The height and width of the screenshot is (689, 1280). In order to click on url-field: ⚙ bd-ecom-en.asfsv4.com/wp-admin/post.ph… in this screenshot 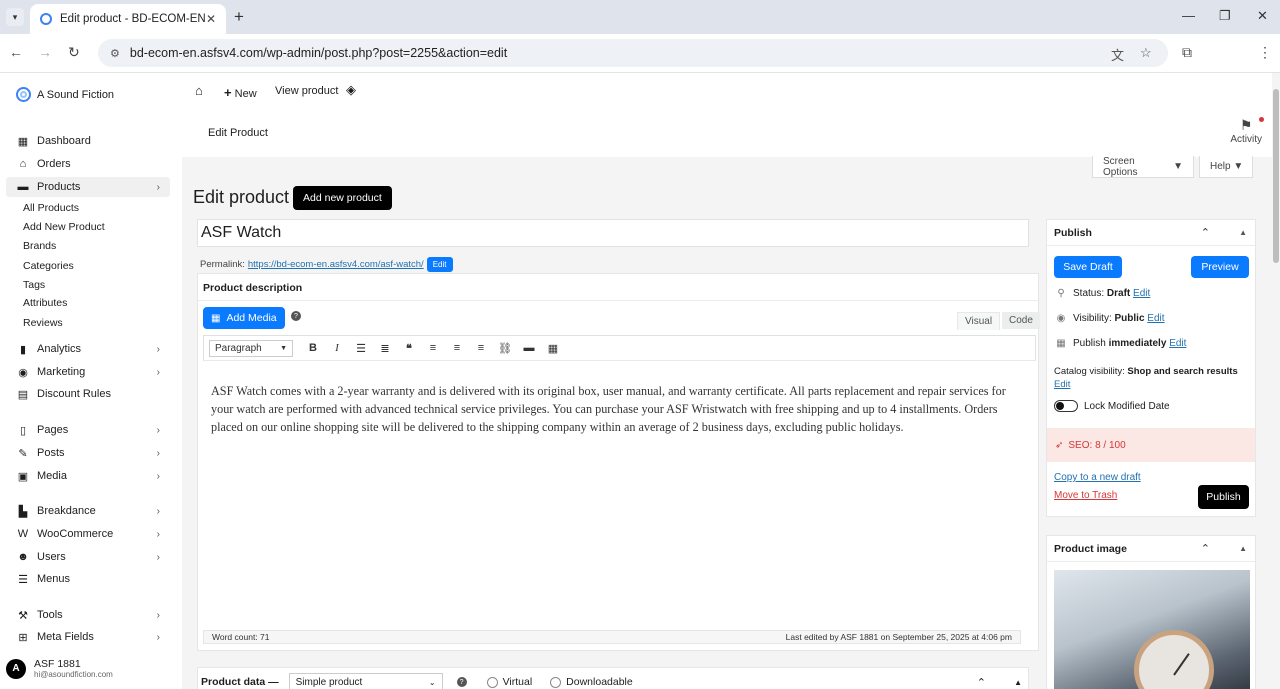, I will do `click(633, 53)`.